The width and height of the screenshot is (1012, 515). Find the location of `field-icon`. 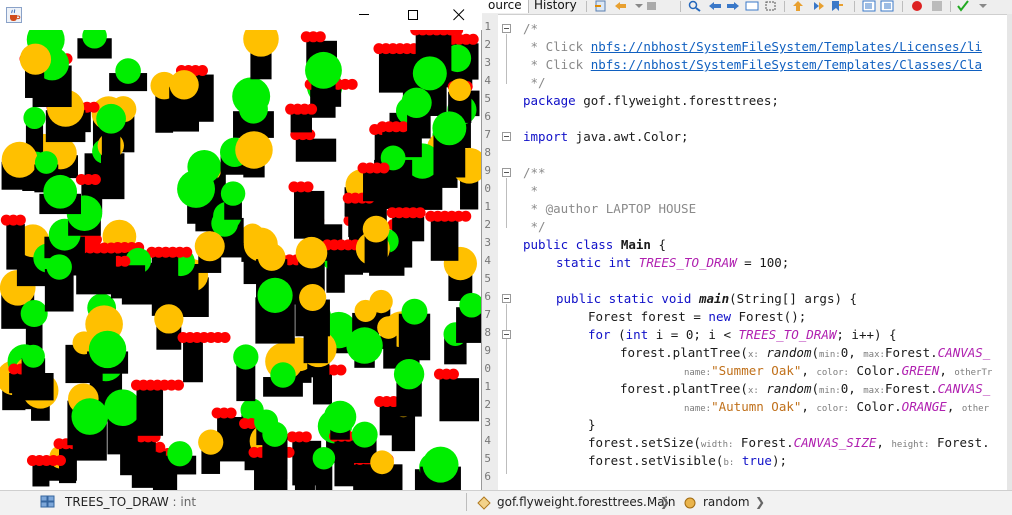

field-icon is located at coordinates (47, 501).